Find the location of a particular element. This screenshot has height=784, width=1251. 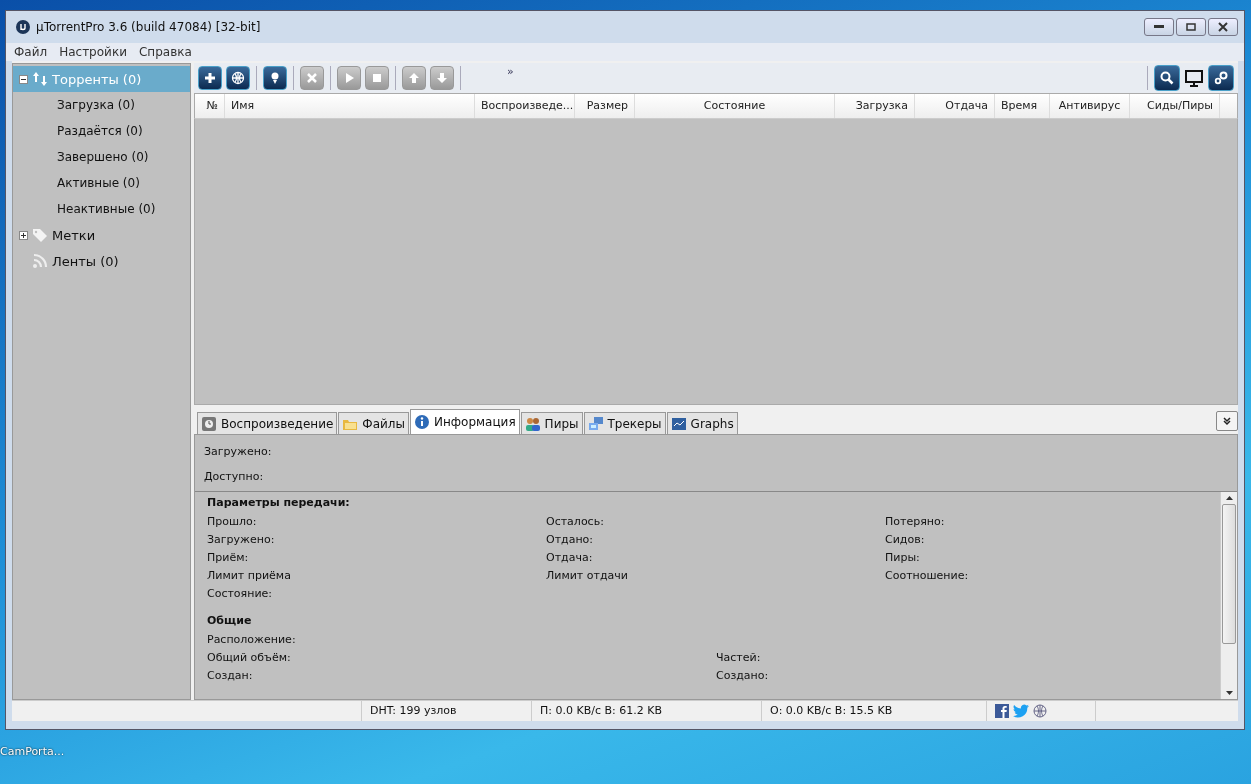

status-text: П: 0.0 KB/с В: 61.2 KB is located at coordinates (647, 711).